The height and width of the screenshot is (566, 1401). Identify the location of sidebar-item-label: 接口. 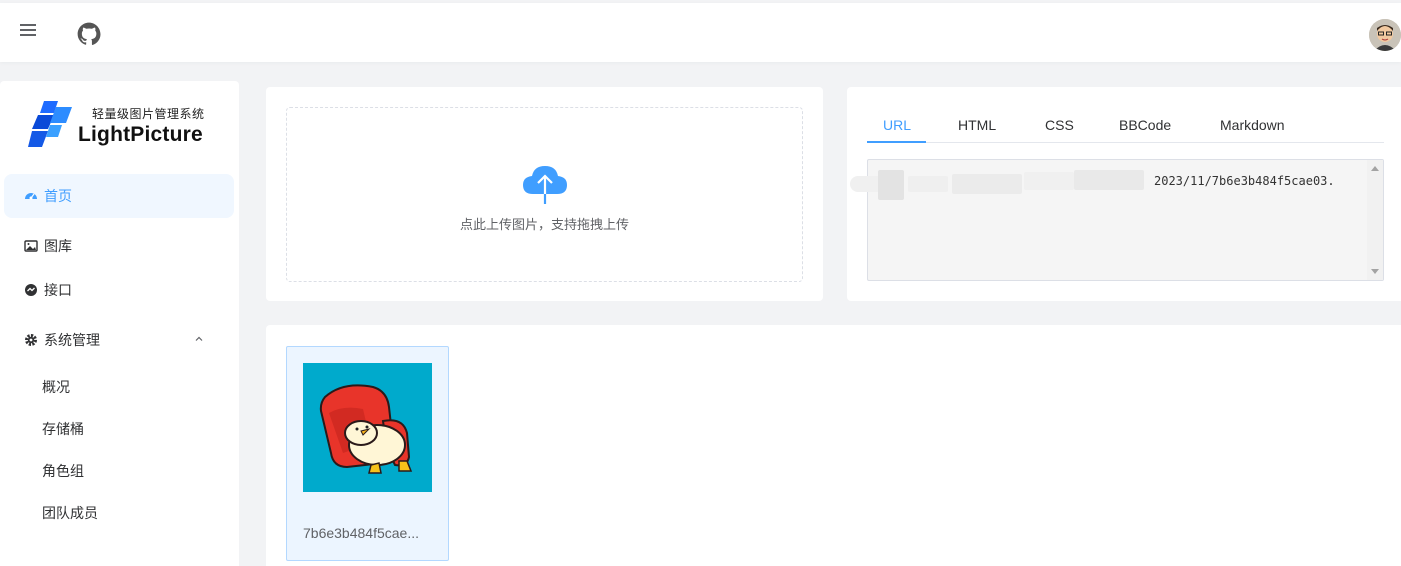
(58, 290).